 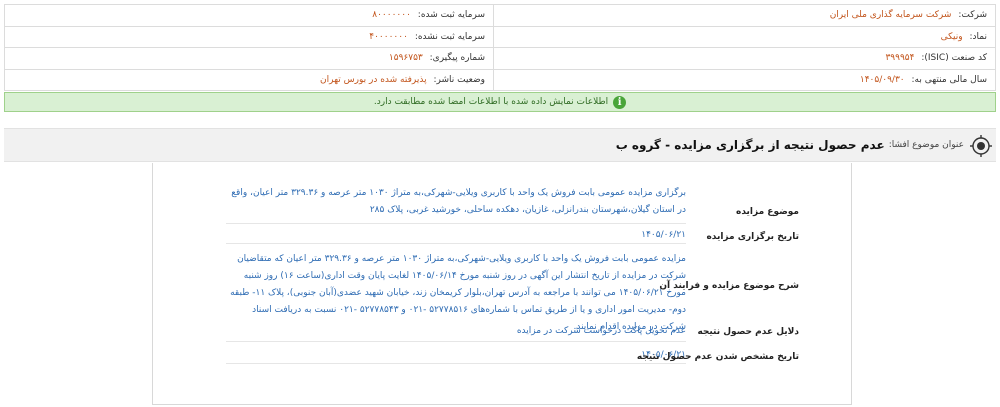 I want to click on tracking-cell: شماره پیگیری: ۱۵۹۶۷۵۳, so click(x=249, y=58).